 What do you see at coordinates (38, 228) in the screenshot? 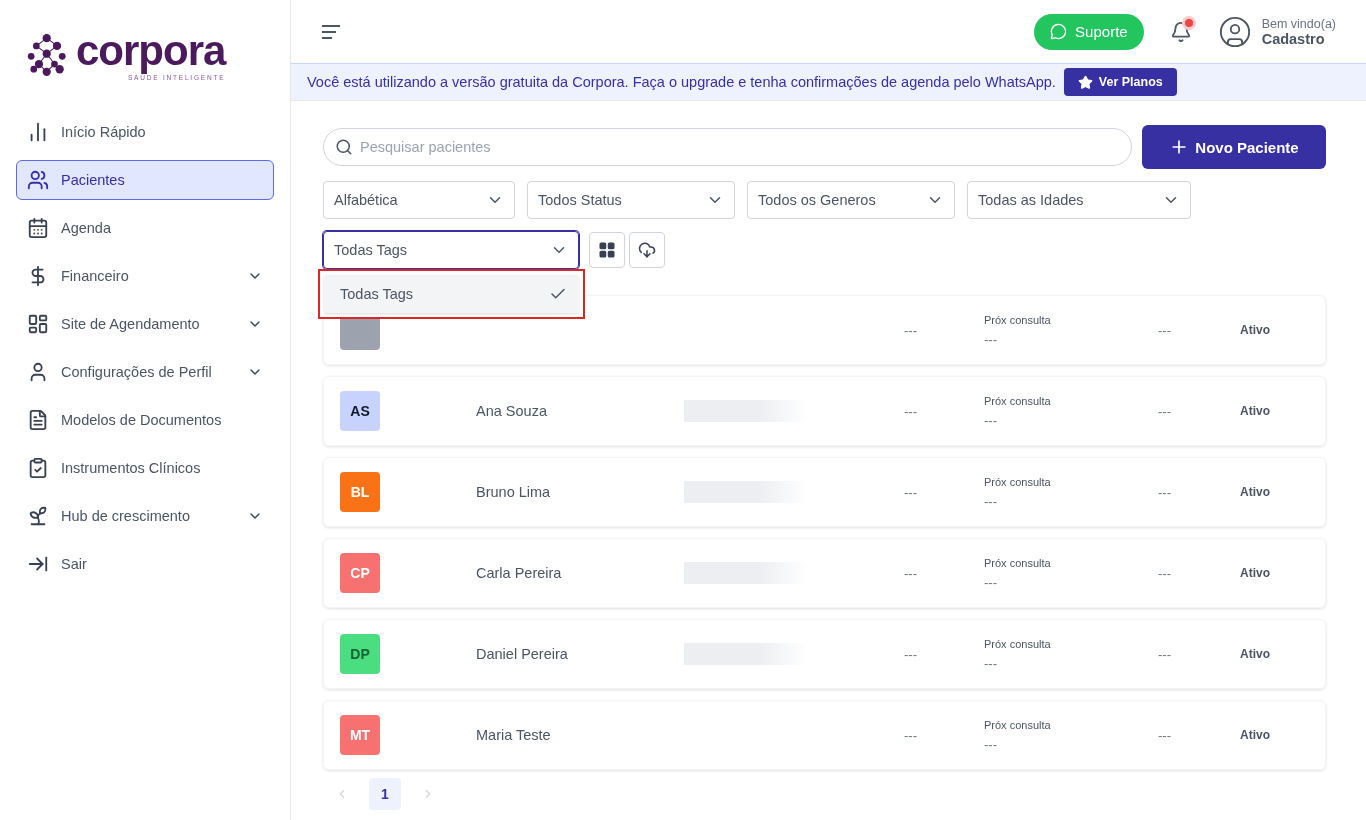
I see `calendar-icon` at bounding box center [38, 228].